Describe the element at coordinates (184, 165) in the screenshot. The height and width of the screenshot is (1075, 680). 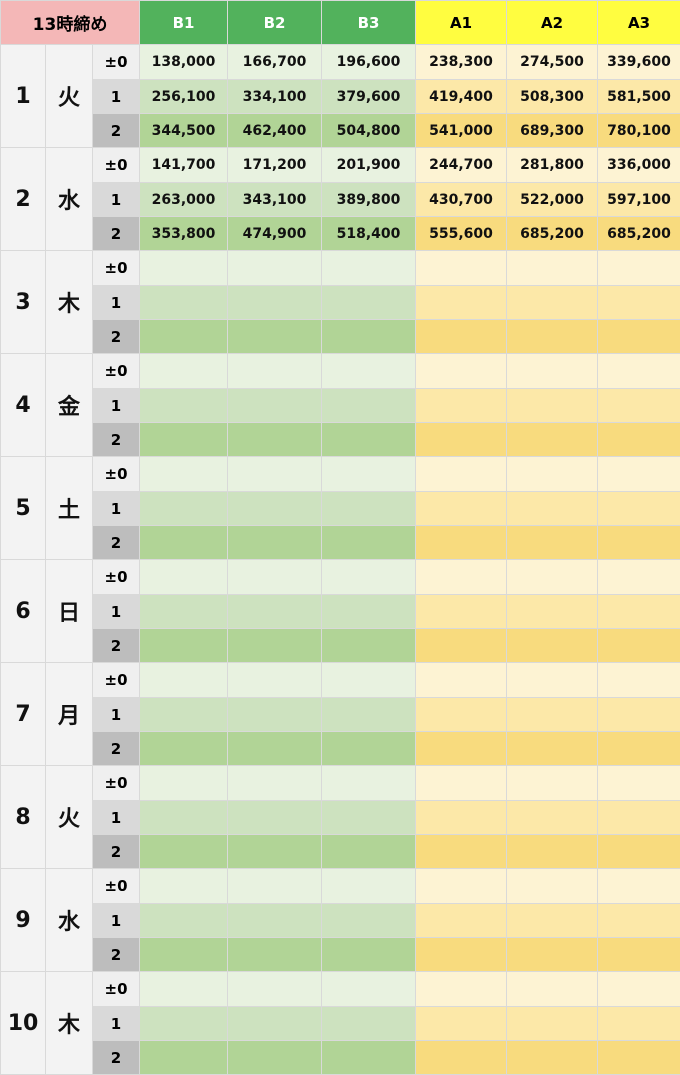
I see `price-cell: 141,700` at that location.